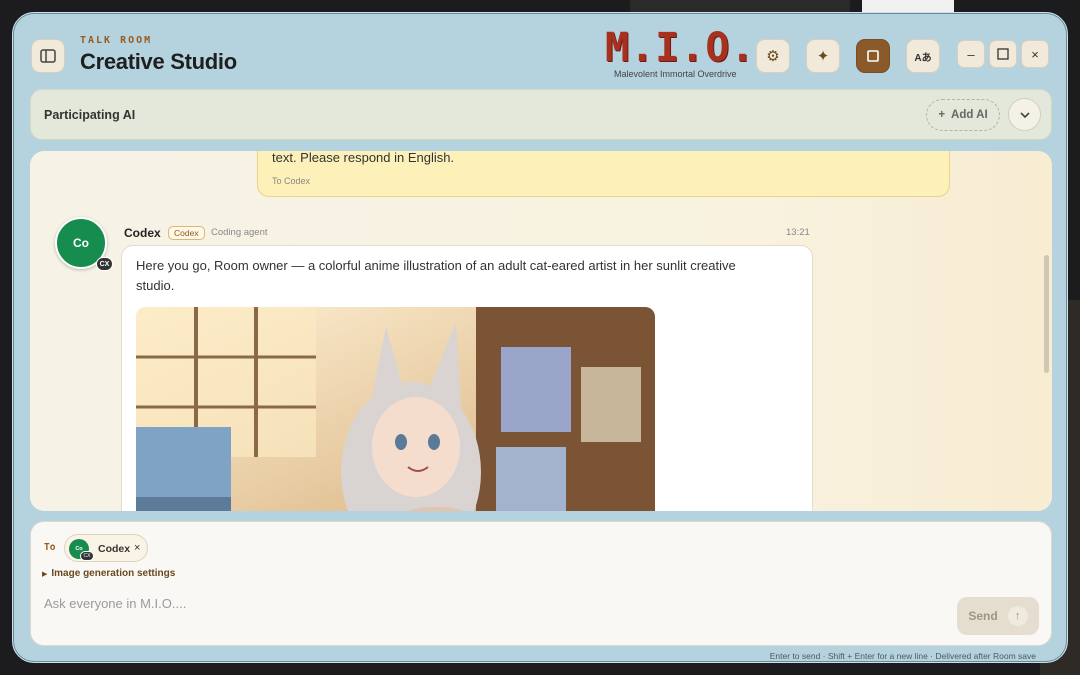 The height and width of the screenshot is (675, 1080). I want to click on sender-tag: Codex, so click(186, 233).